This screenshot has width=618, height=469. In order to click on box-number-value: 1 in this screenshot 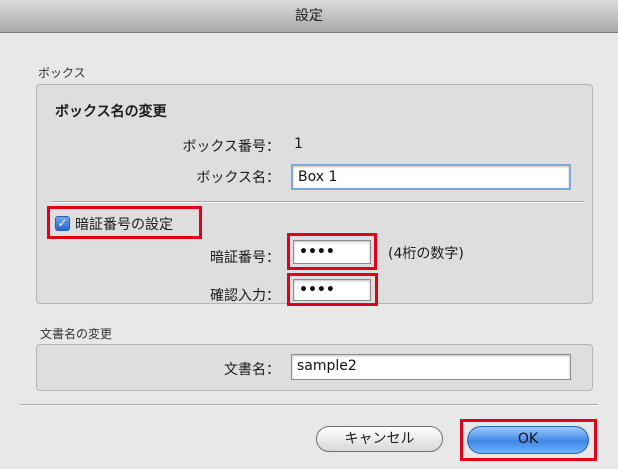, I will do `click(298, 144)`.